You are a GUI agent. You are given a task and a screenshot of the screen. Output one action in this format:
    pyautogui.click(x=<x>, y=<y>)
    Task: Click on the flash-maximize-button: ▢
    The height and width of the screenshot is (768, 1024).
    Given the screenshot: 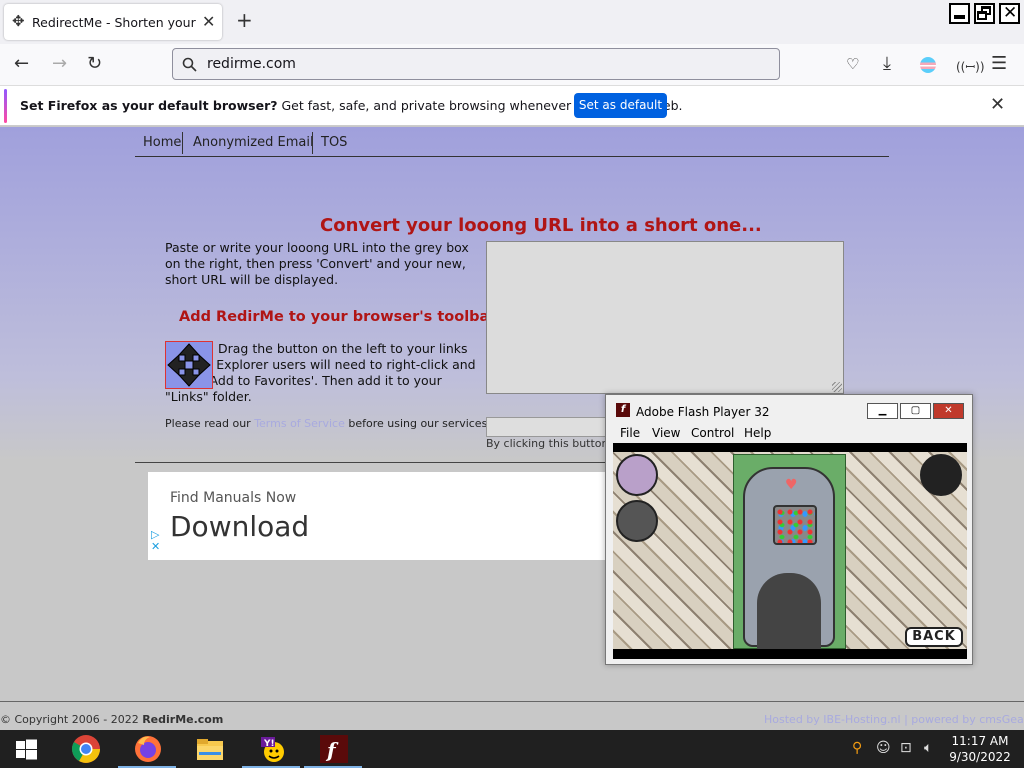 What is the action you would take?
    pyautogui.click(x=915, y=411)
    